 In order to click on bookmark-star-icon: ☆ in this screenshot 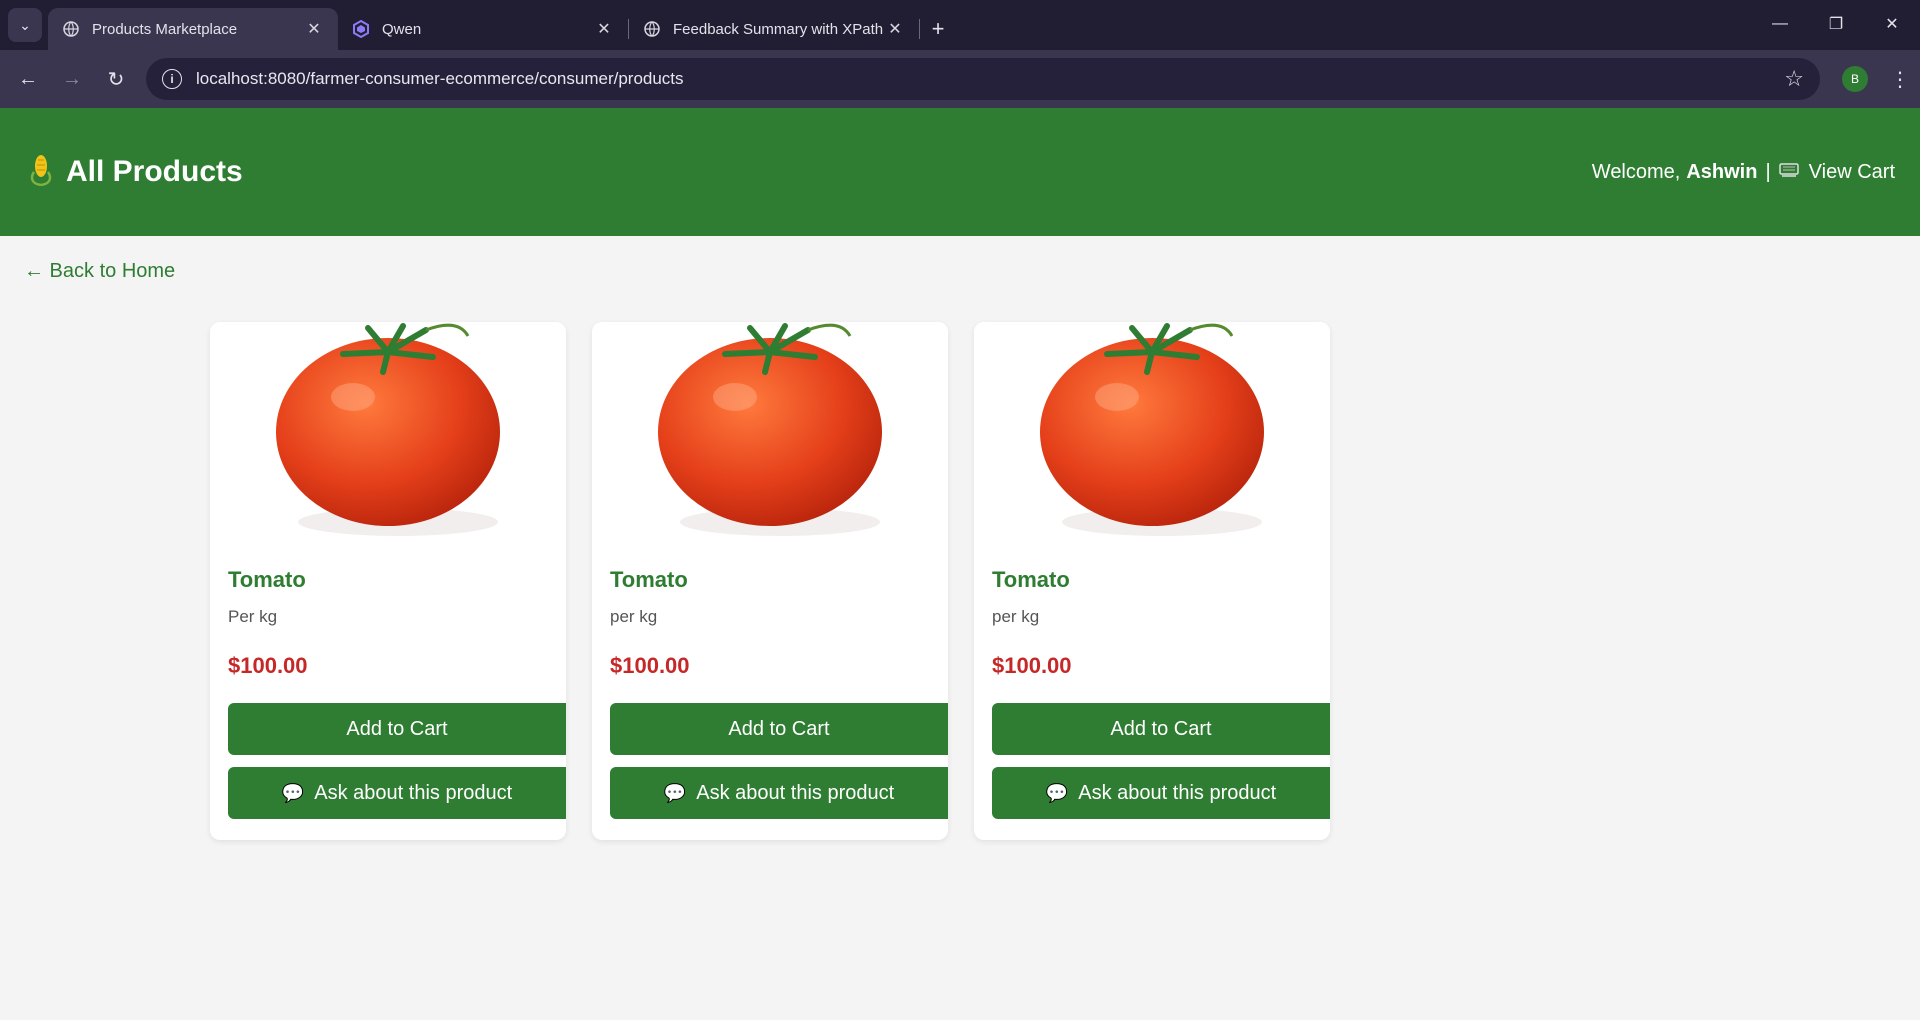, I will do `click(1794, 79)`.